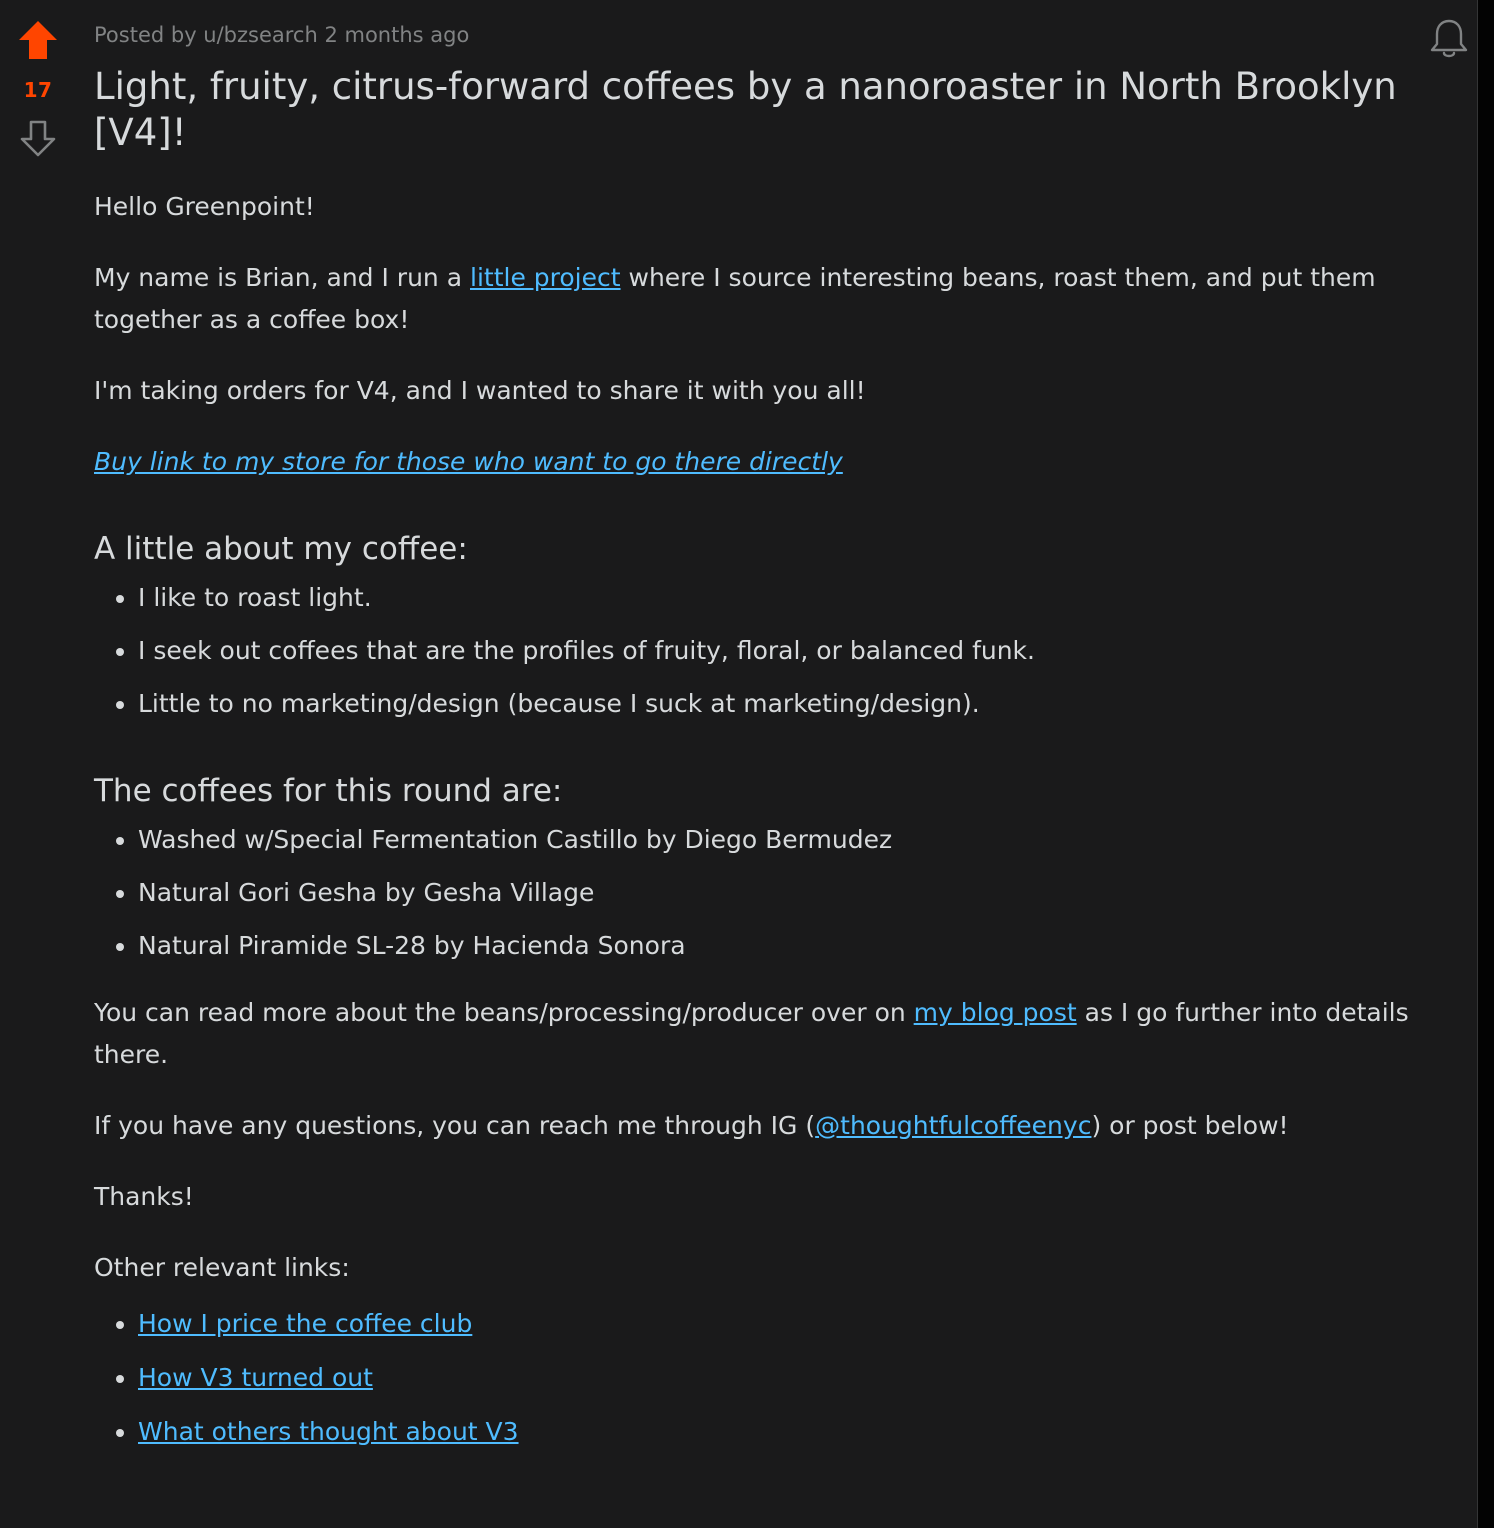 Image resolution: width=1494 pixels, height=1528 pixels. I want to click on downvote-button, so click(38, 138).